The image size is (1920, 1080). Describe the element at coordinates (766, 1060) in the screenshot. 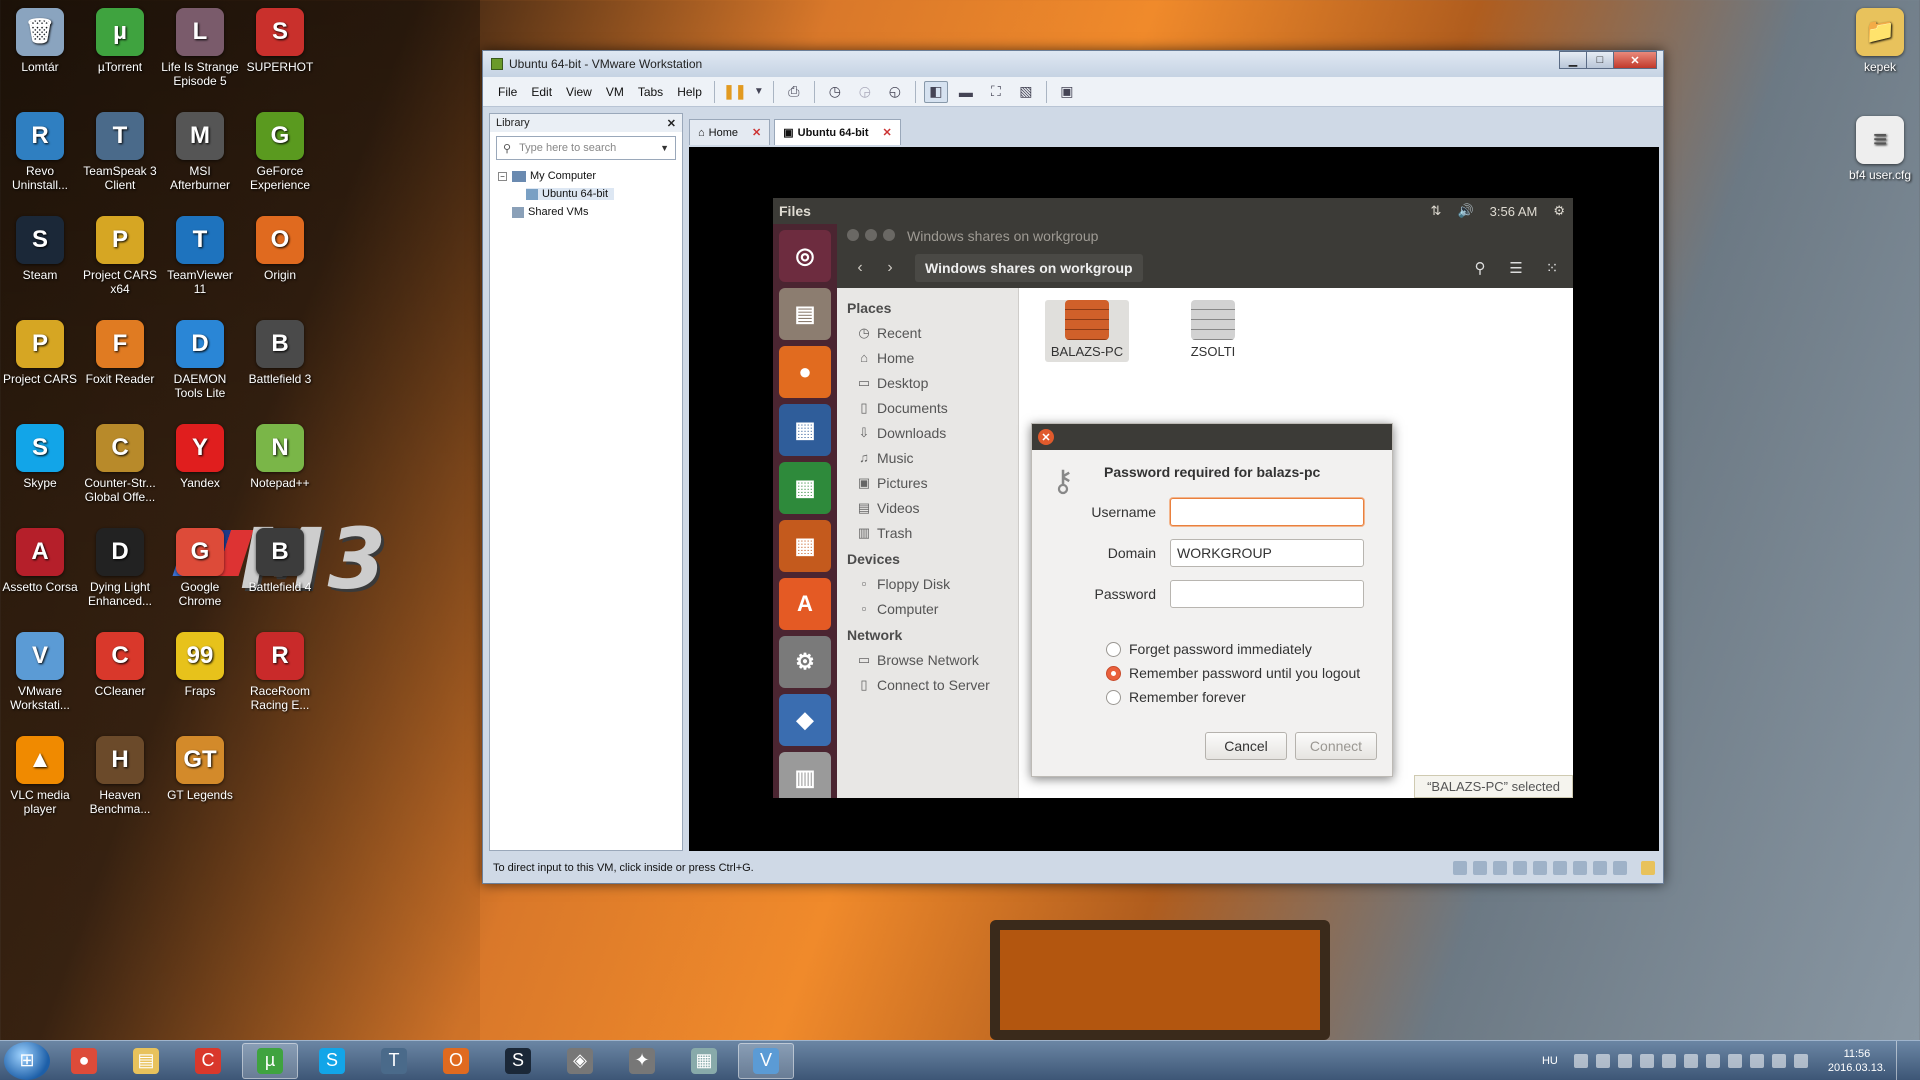

I see `taskbar-vmware-icon: V` at that location.